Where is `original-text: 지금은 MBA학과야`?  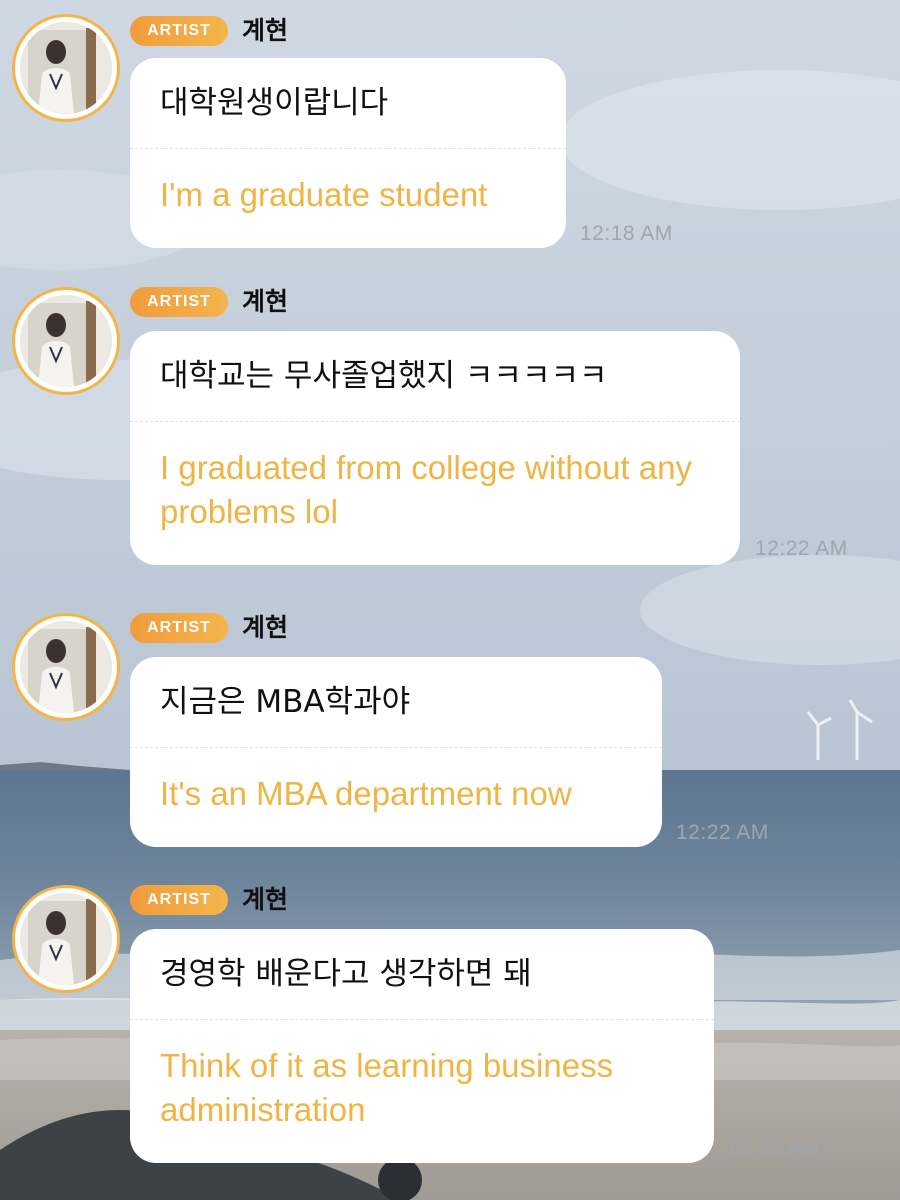
original-text: 지금은 MBA학과야 is located at coordinates (285, 702).